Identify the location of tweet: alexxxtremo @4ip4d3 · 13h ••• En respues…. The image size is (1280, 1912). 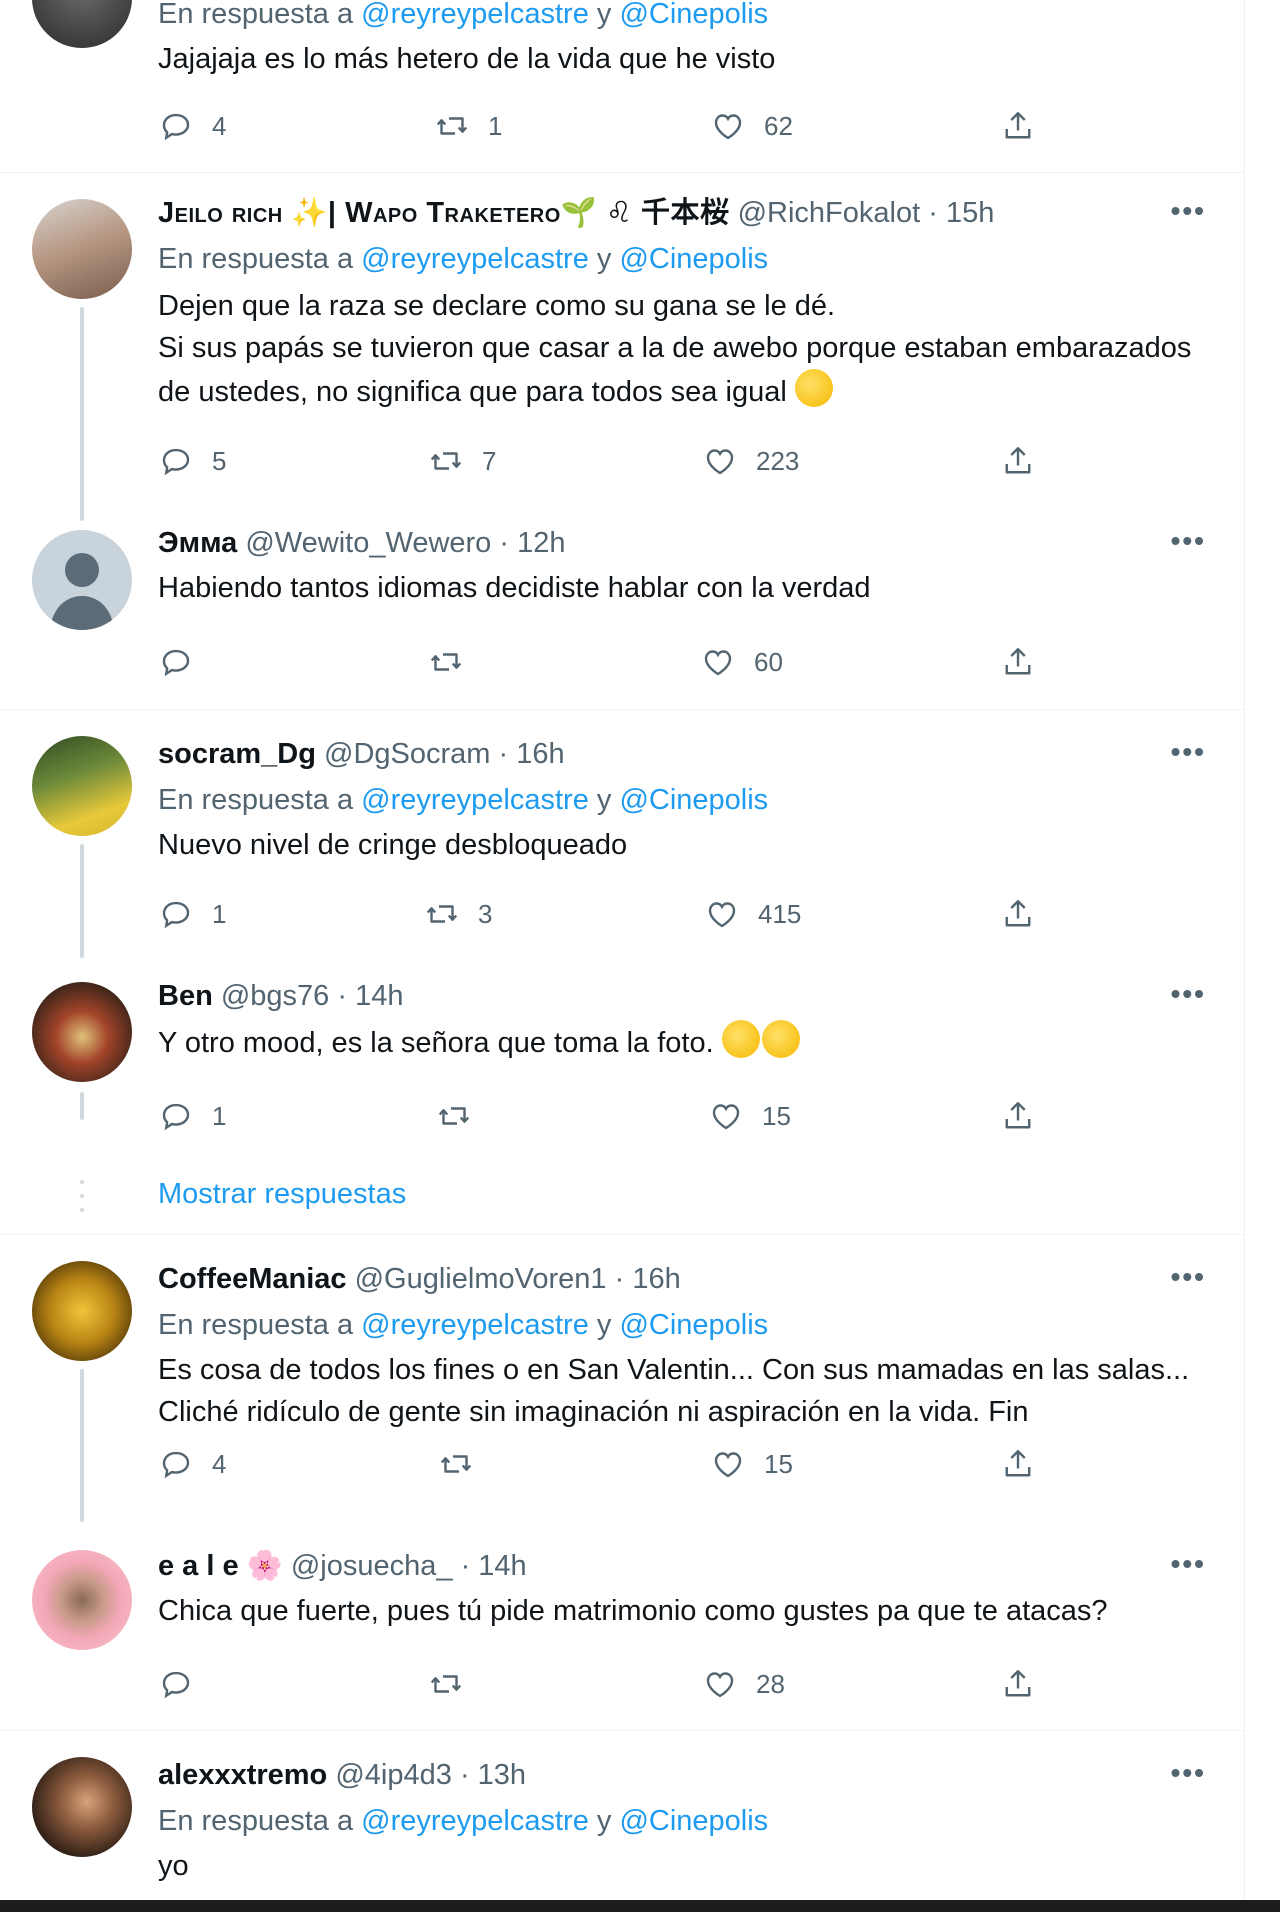
(622, 1815).